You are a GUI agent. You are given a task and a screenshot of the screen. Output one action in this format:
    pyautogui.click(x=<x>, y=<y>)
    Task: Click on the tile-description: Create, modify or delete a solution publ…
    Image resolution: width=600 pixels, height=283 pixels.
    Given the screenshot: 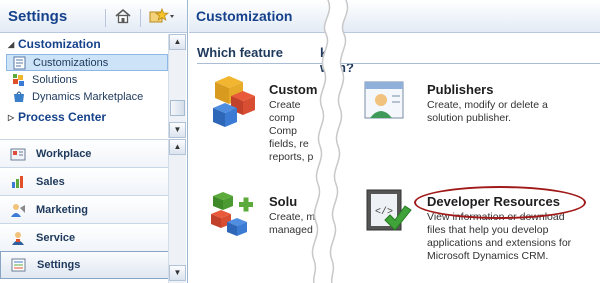 What is the action you would take?
    pyautogui.click(x=512, y=112)
    